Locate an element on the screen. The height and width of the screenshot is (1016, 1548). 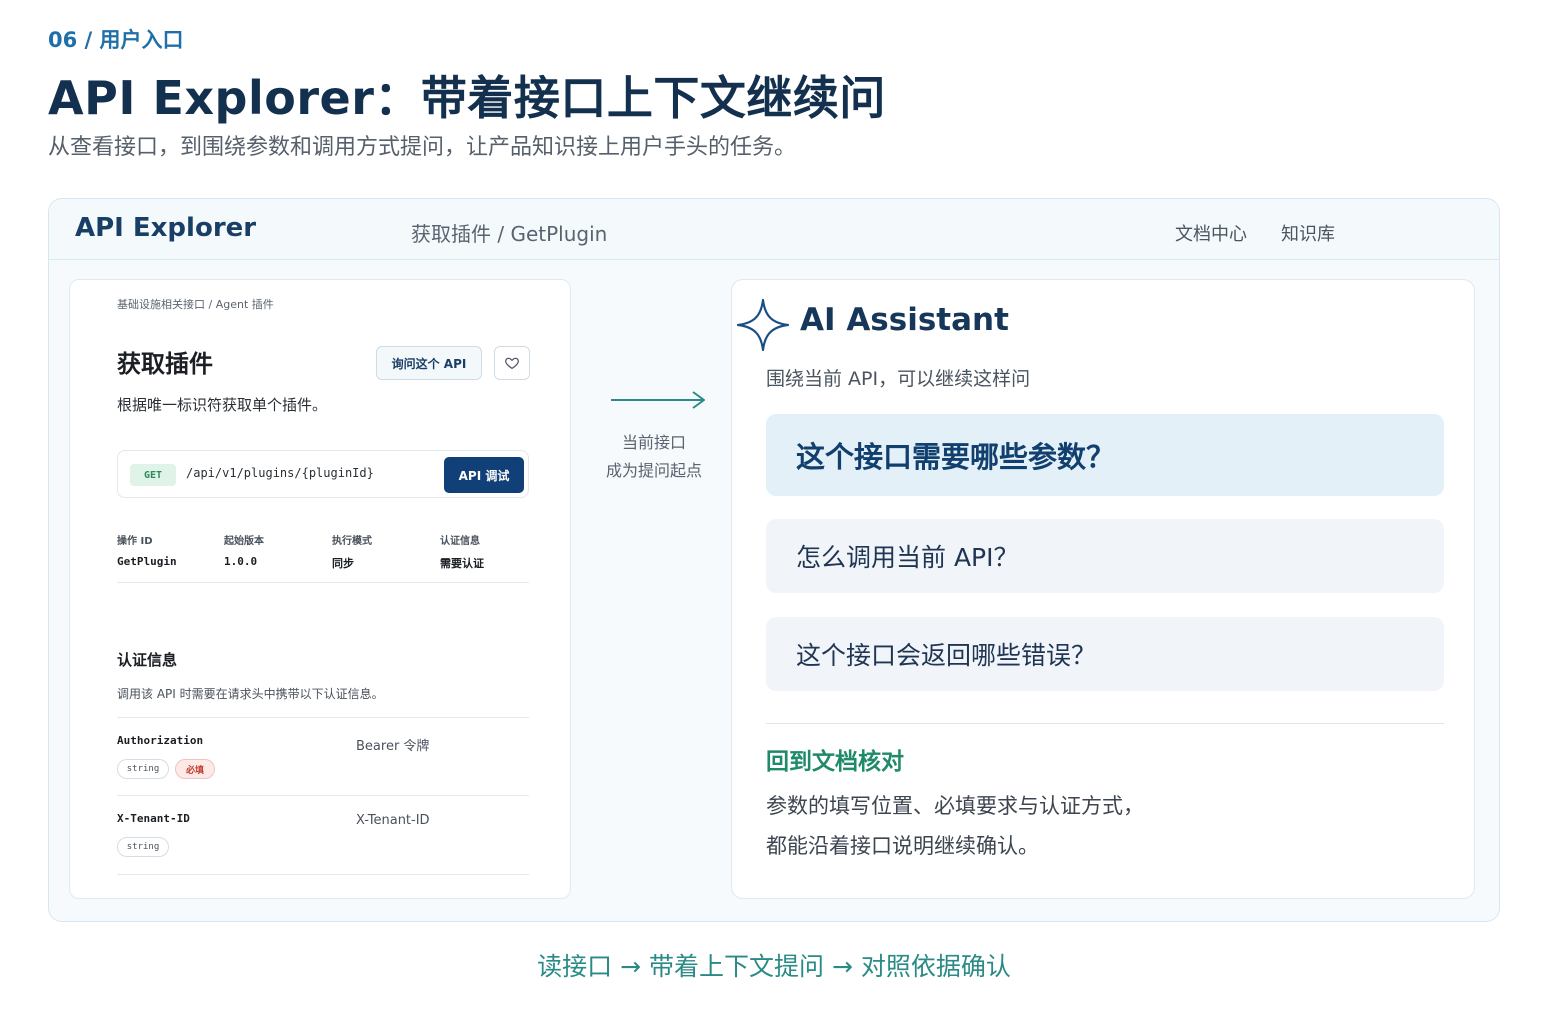
brand-logo-text: API Explorer is located at coordinates (165, 228).